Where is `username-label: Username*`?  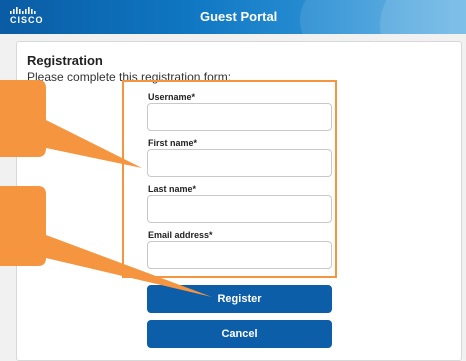 username-label: Username* is located at coordinates (172, 97).